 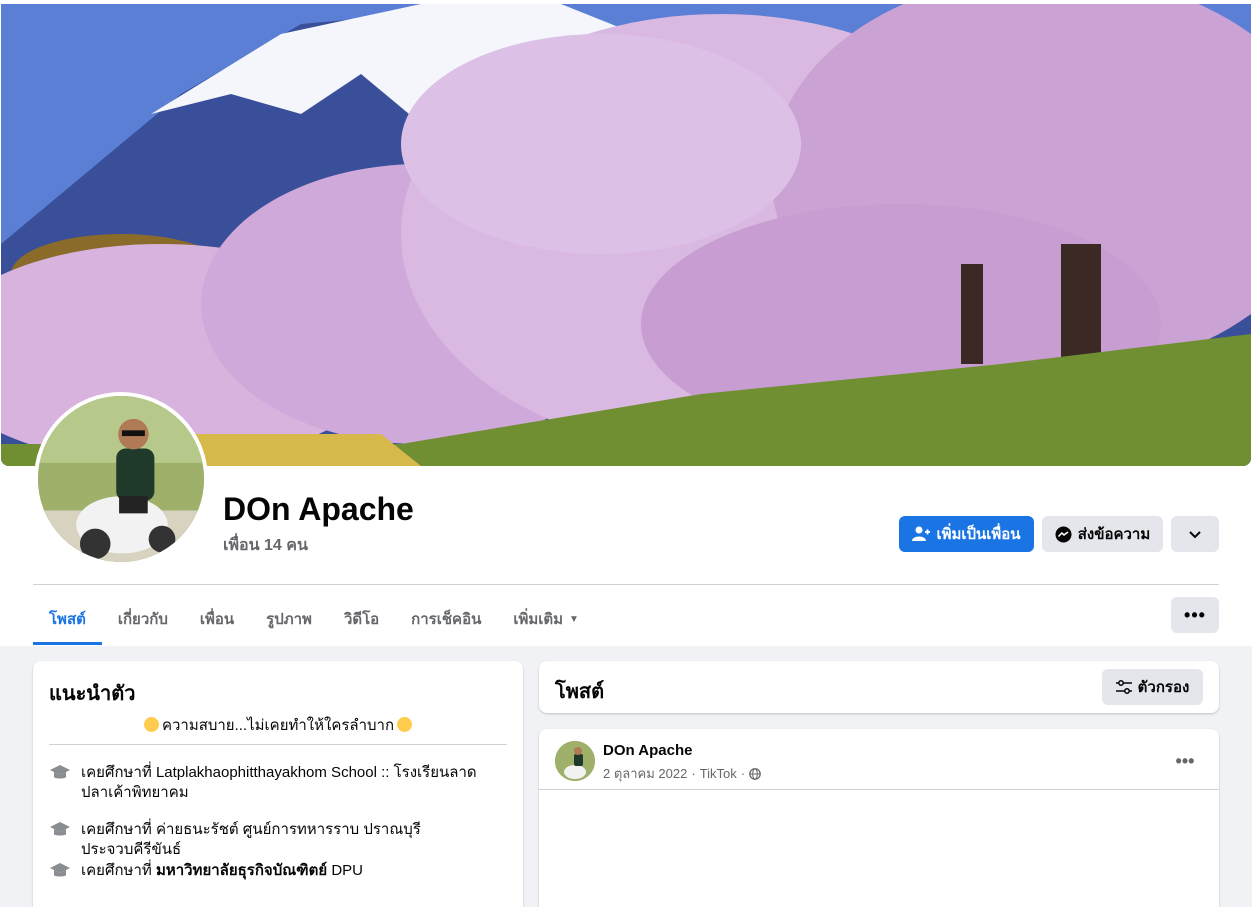 I want to click on add-friend-button: เพิ่มเป็นเพื่อน, so click(x=966, y=534).